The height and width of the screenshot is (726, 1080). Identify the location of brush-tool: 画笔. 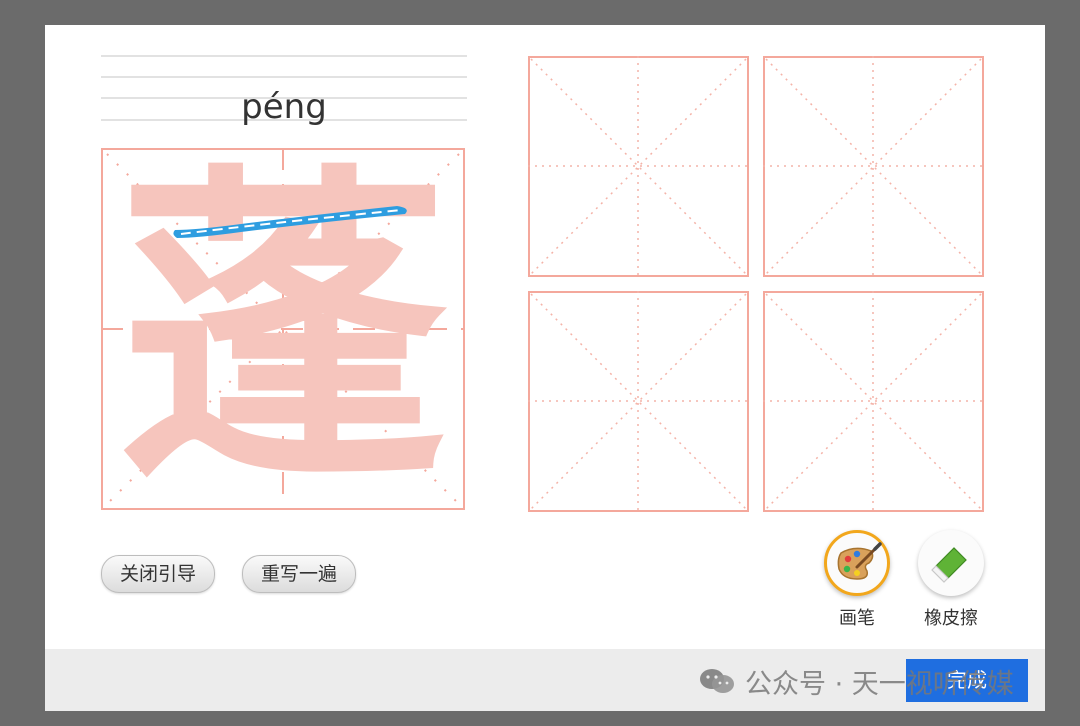
(857, 580).